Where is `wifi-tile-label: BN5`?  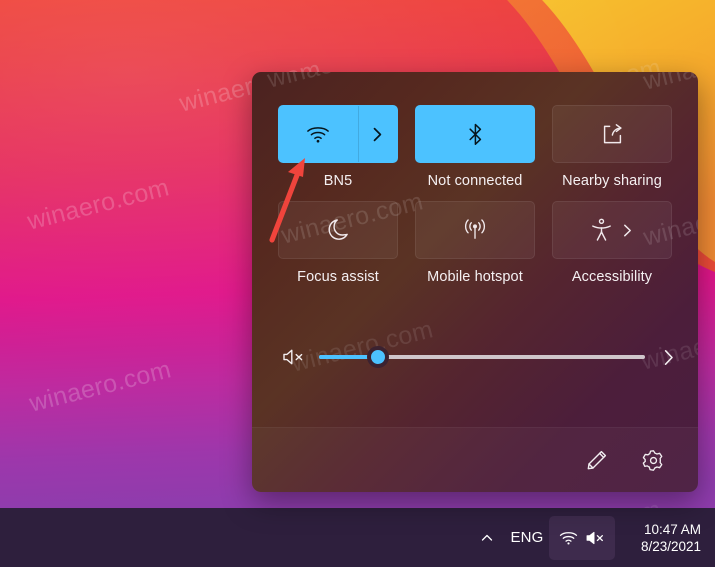
wifi-tile-label: BN5 is located at coordinates (338, 181).